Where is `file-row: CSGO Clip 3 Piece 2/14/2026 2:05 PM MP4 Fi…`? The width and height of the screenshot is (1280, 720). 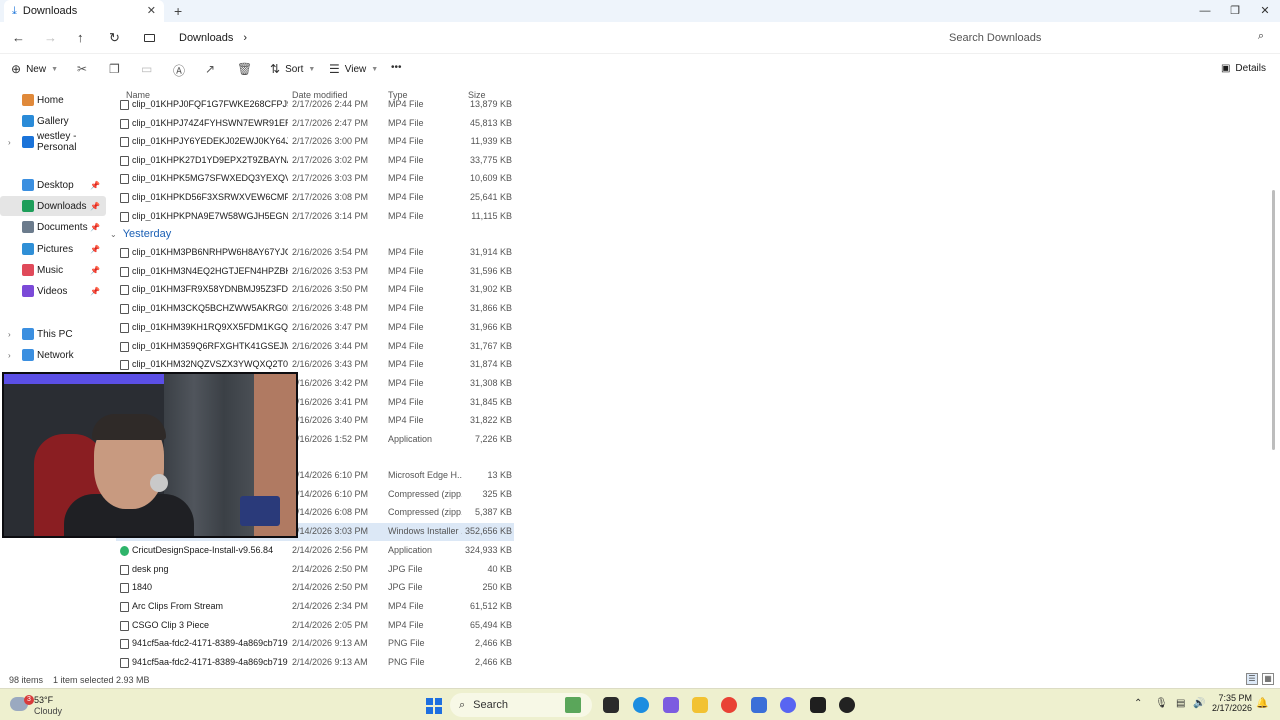
file-row: CSGO Clip 3 Piece 2/14/2026 2:05 PM MP4 Fi… is located at coordinates (315, 626).